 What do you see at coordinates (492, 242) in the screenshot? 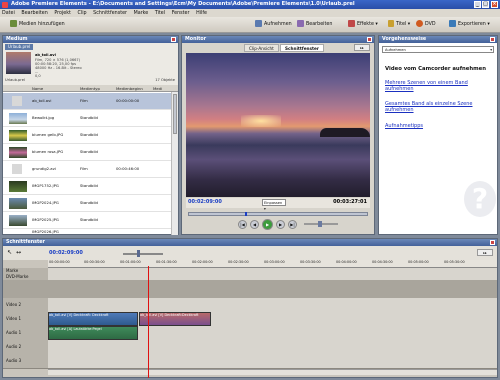
I see `timeline-panel-close-icon` at bounding box center [492, 242].